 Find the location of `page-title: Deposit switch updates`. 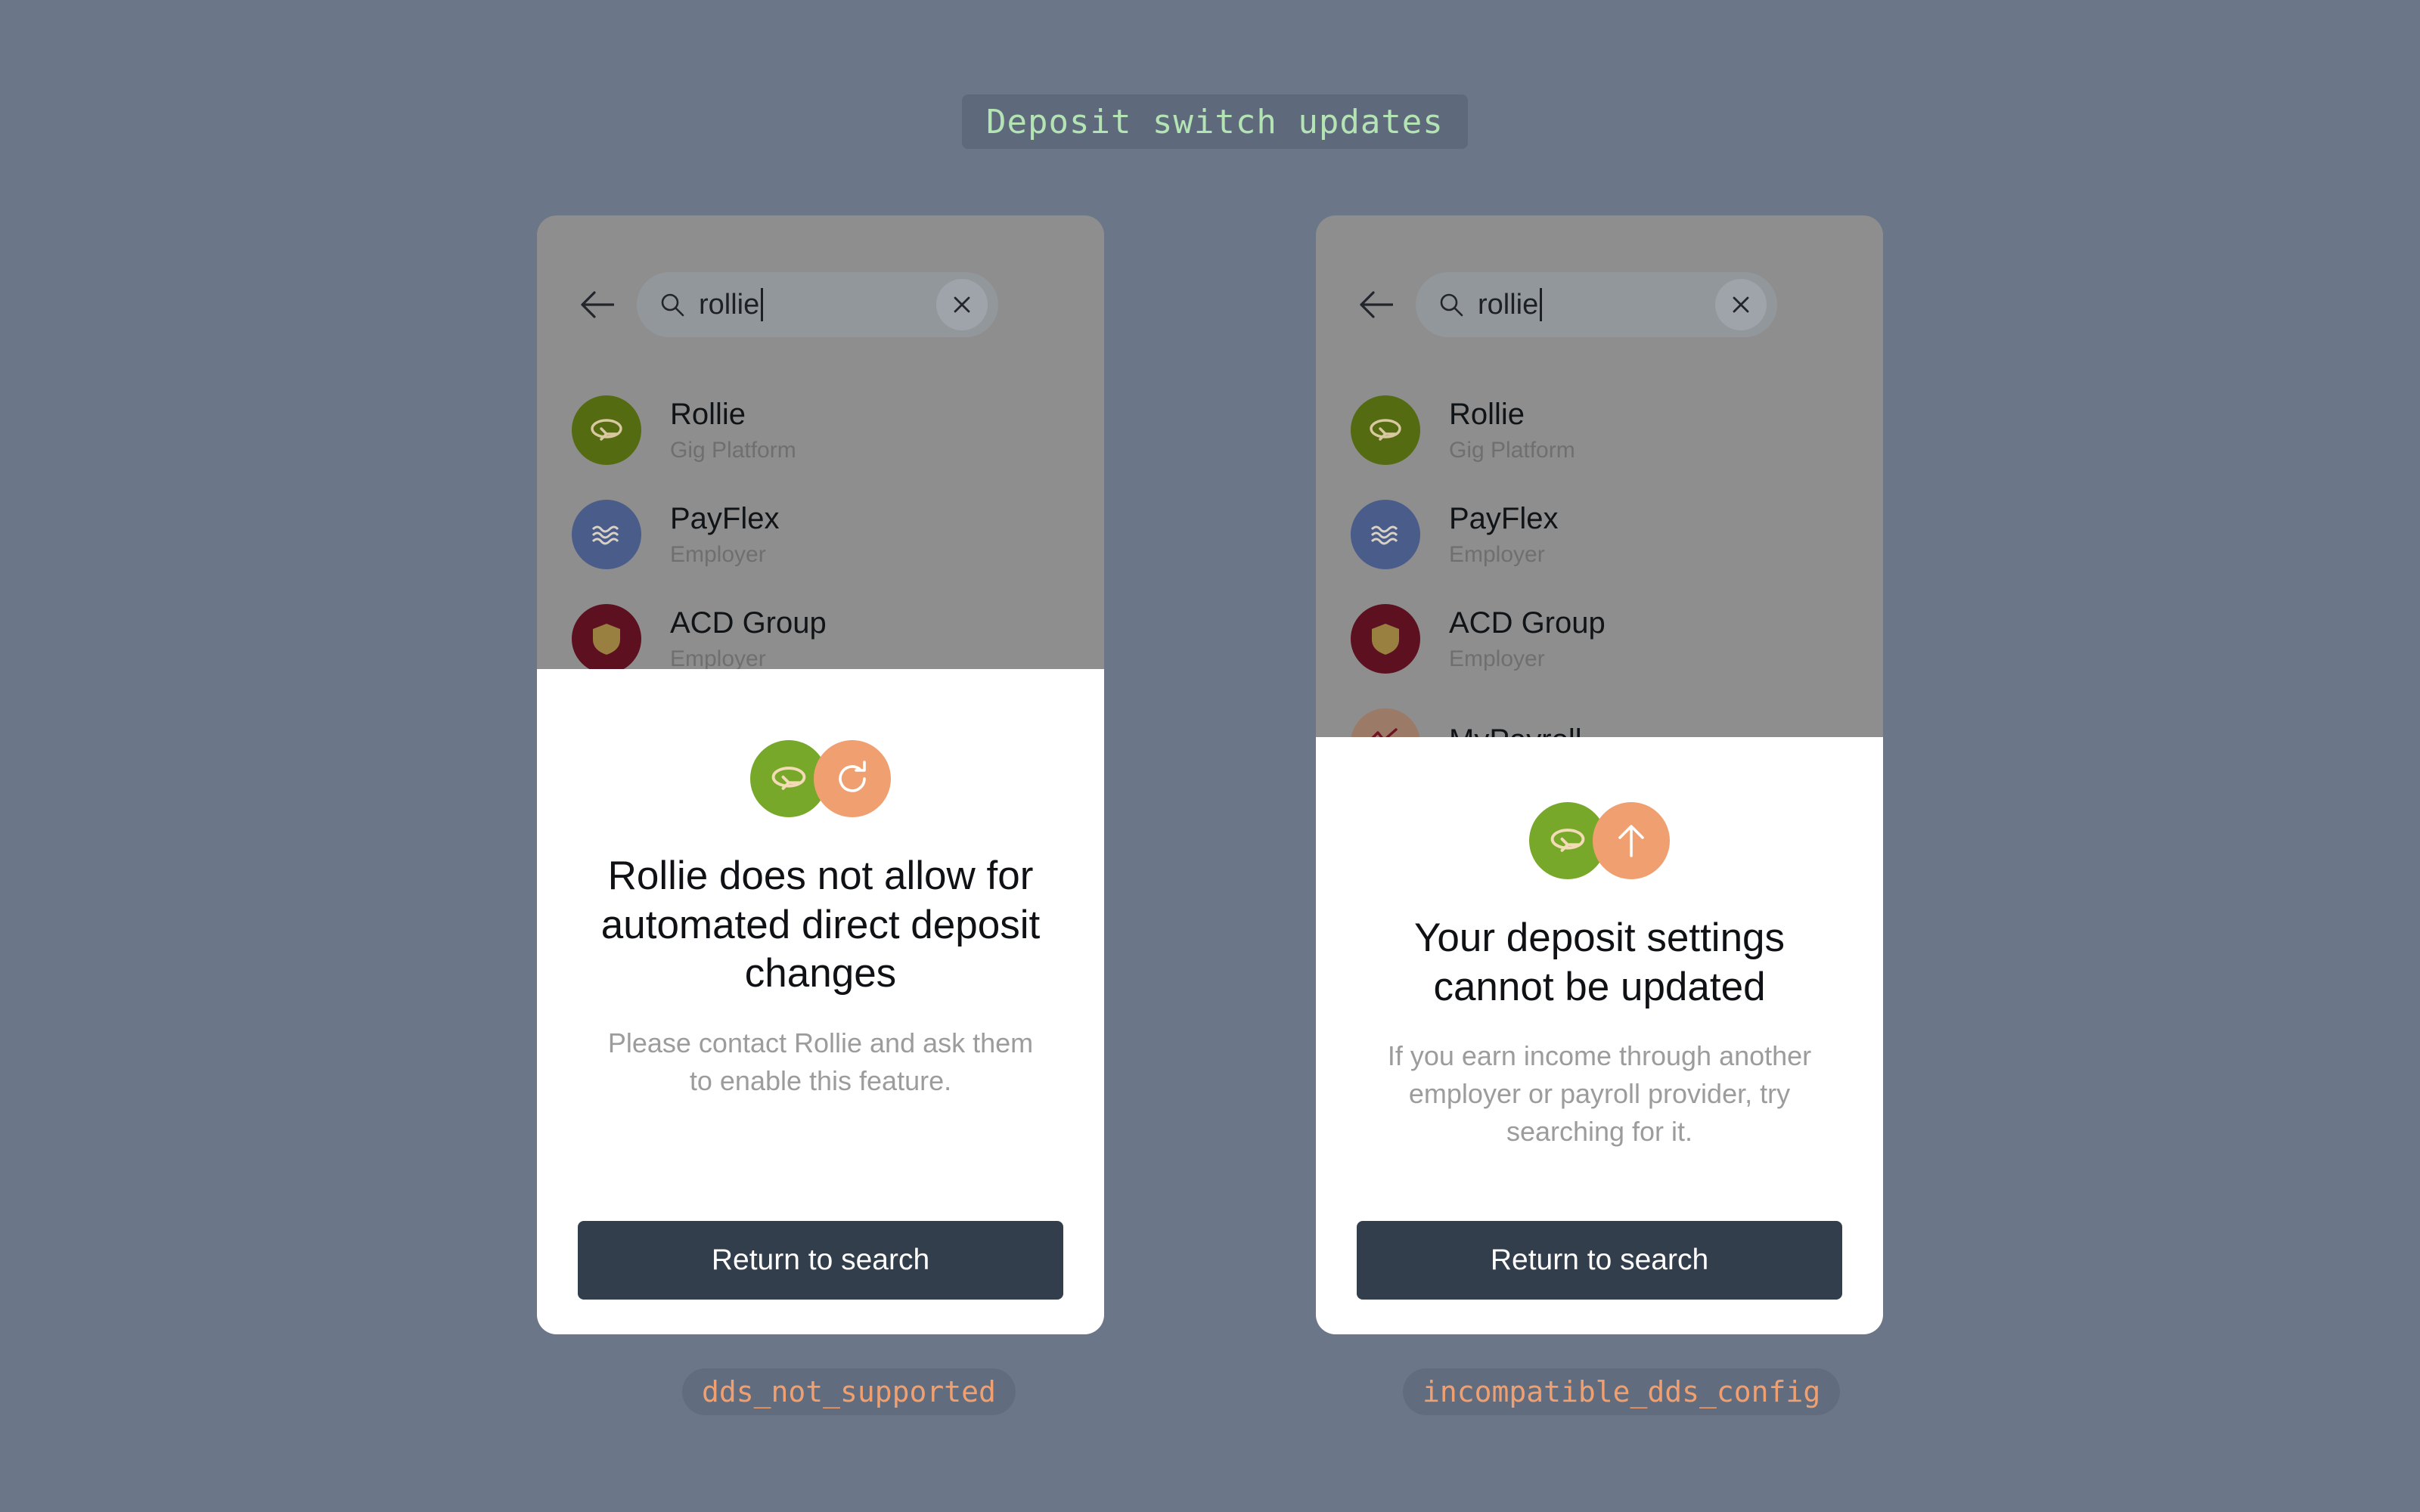

page-title: Deposit switch updates is located at coordinates (1215, 121).